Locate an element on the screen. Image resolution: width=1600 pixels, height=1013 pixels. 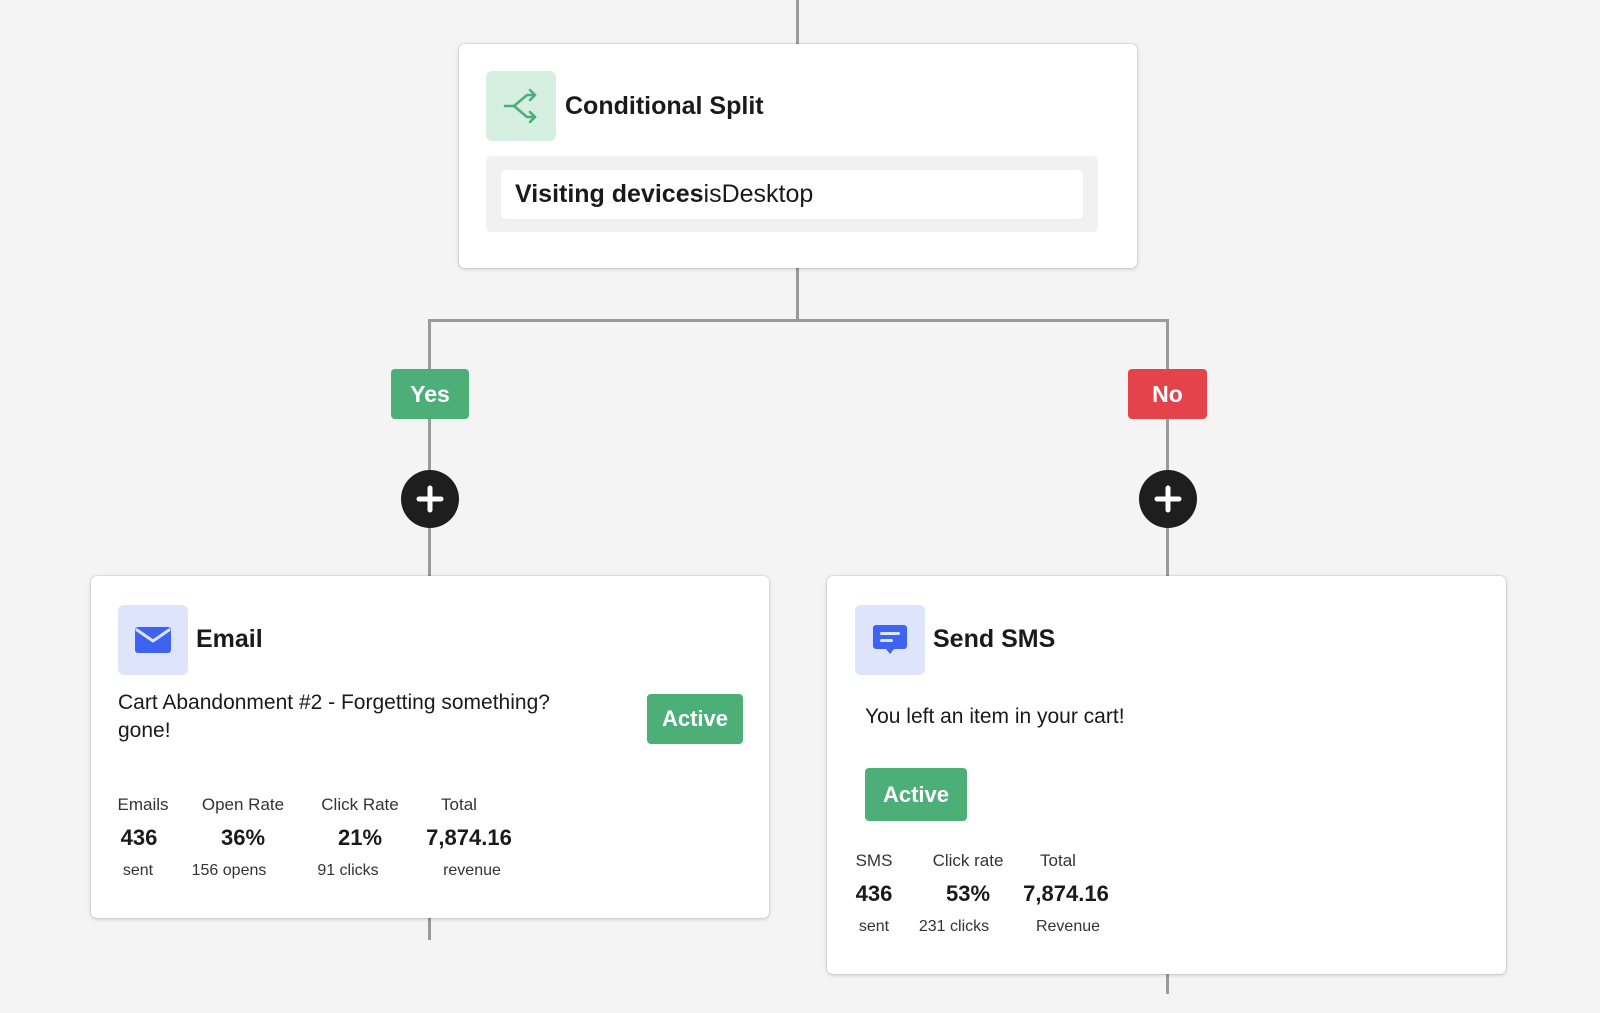
envelope-icon is located at coordinates (153, 640).